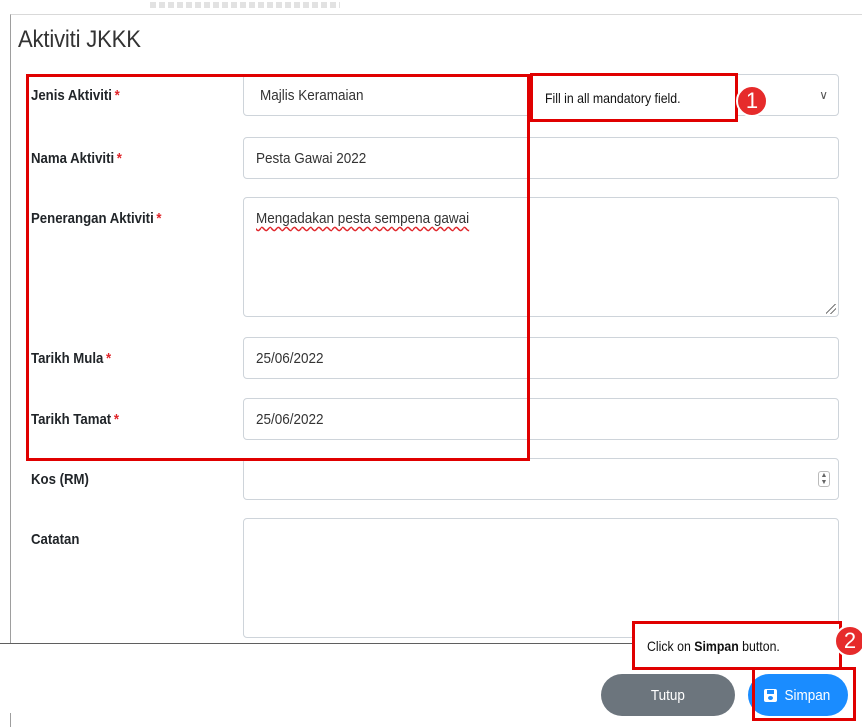 This screenshot has height=727, width=862. Describe the element at coordinates (824, 479) in the screenshot. I see `spinner-icon: ▲ ▼` at that location.